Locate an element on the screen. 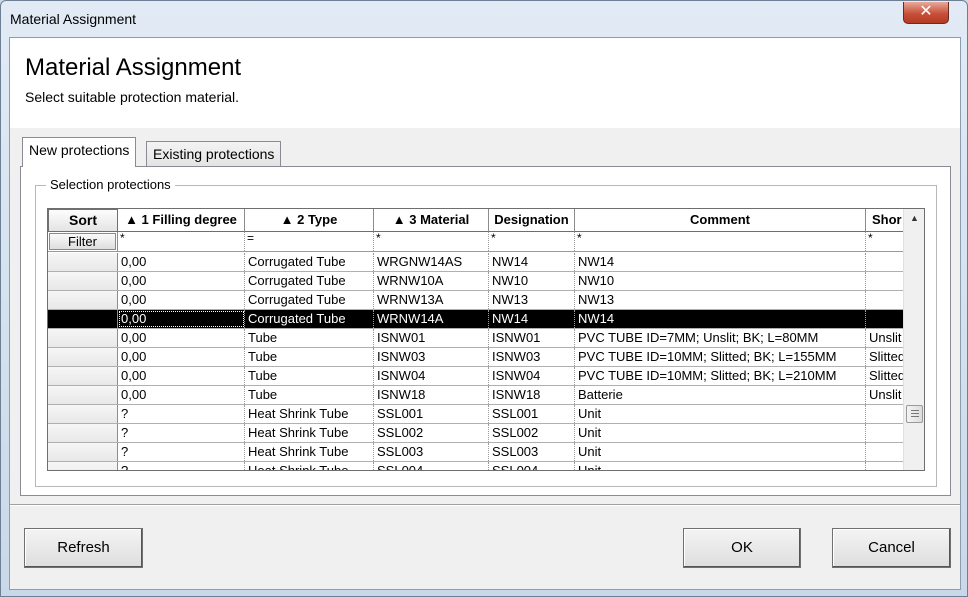 This screenshot has height=597, width=968. cell-designation: NW10 is located at coordinates (532, 281).